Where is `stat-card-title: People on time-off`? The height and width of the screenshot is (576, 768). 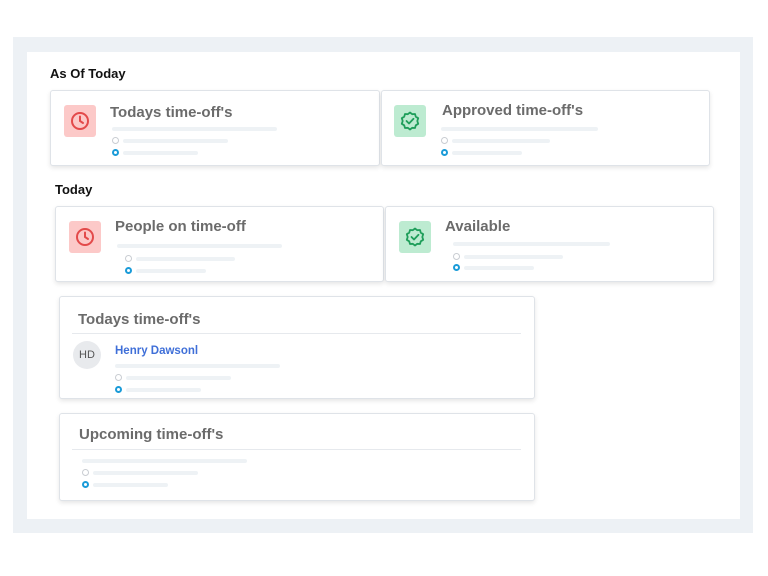 stat-card-title: People on time-off is located at coordinates (180, 226).